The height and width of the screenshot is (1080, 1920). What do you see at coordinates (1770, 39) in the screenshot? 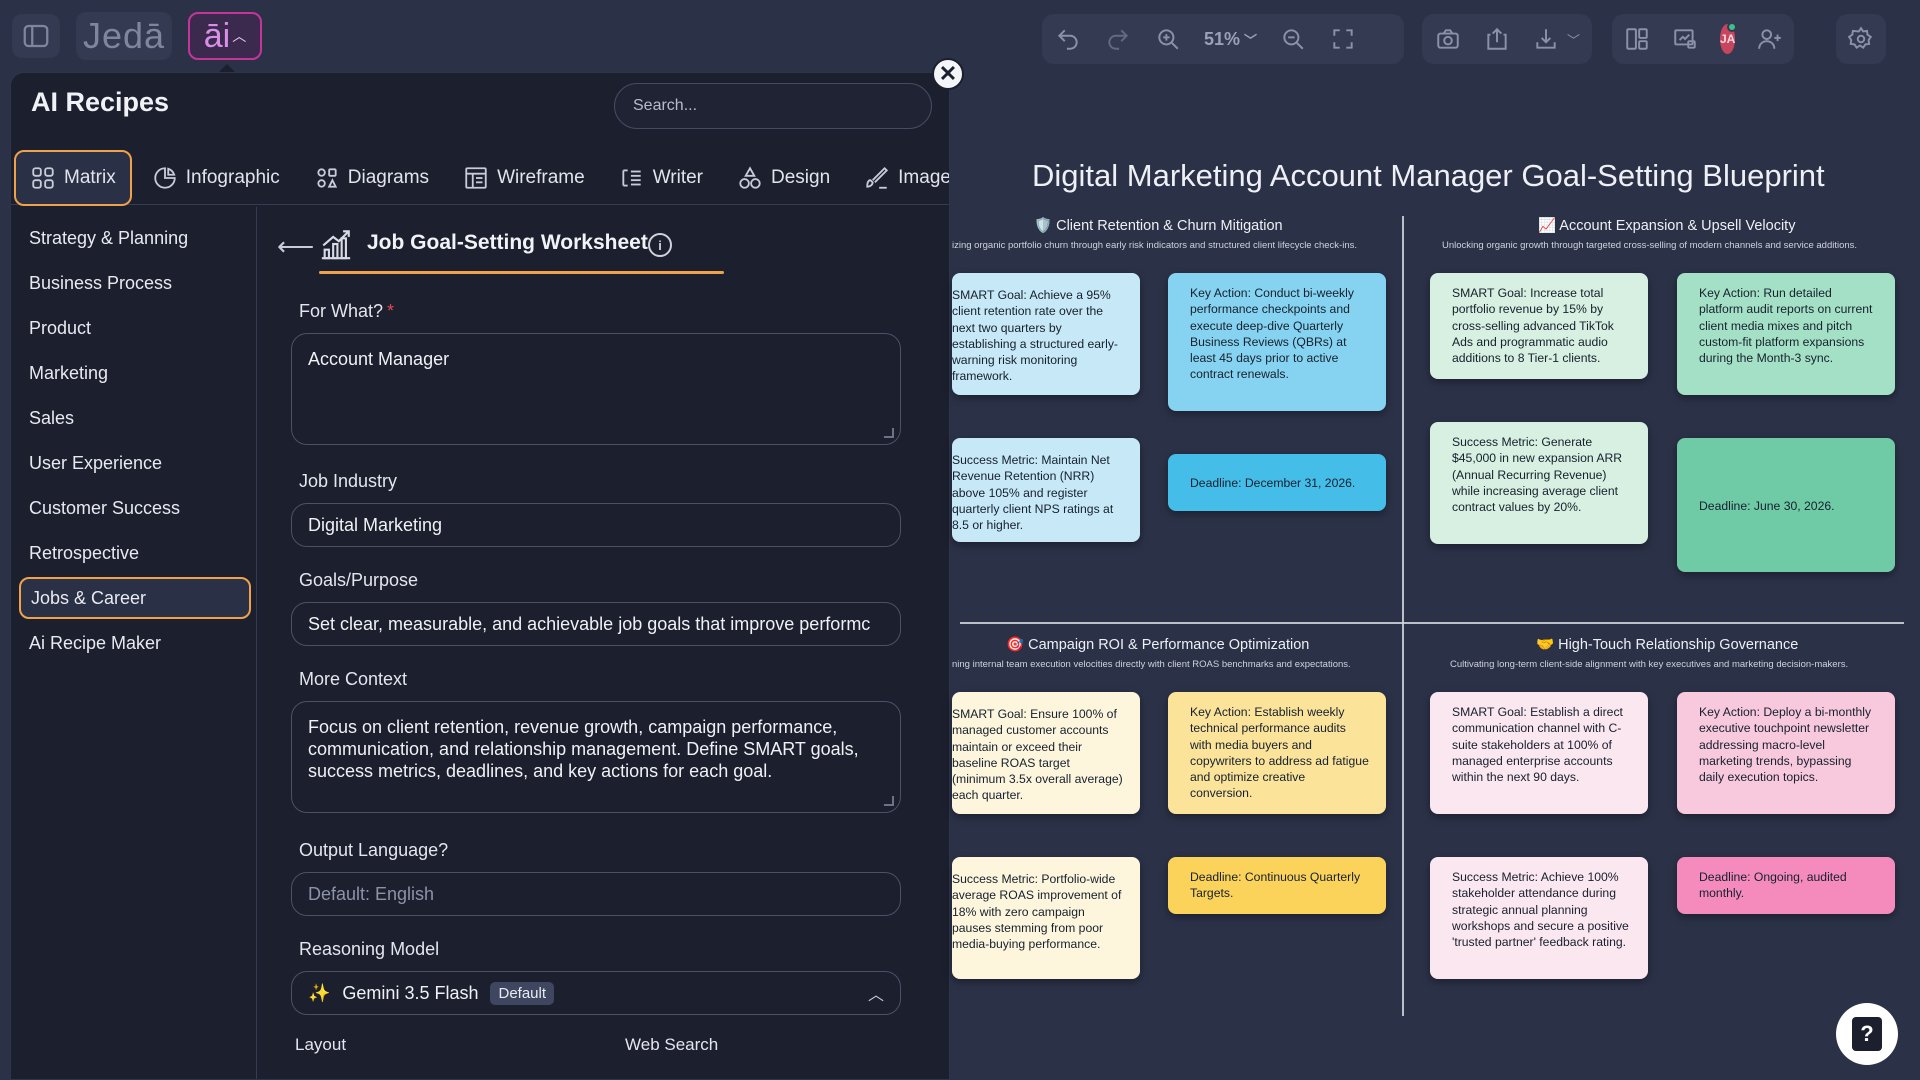
I see `add-user-icon` at bounding box center [1770, 39].